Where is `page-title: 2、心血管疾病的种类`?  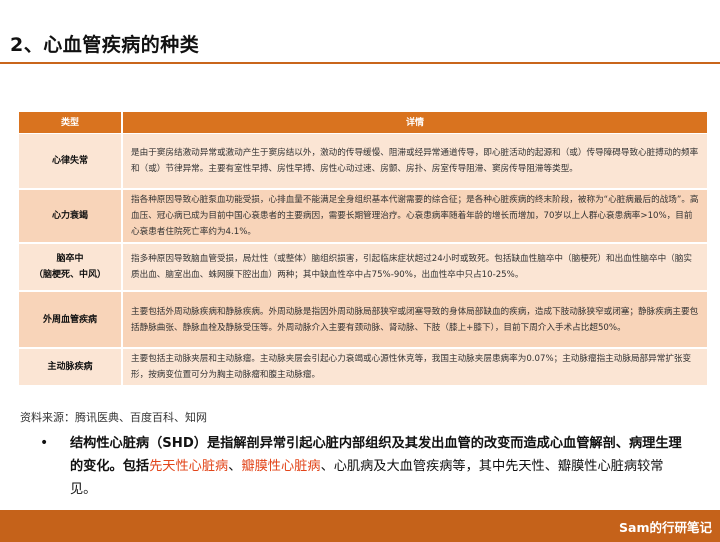
page-title: 2、心血管疾病的种类 is located at coordinates (105, 45).